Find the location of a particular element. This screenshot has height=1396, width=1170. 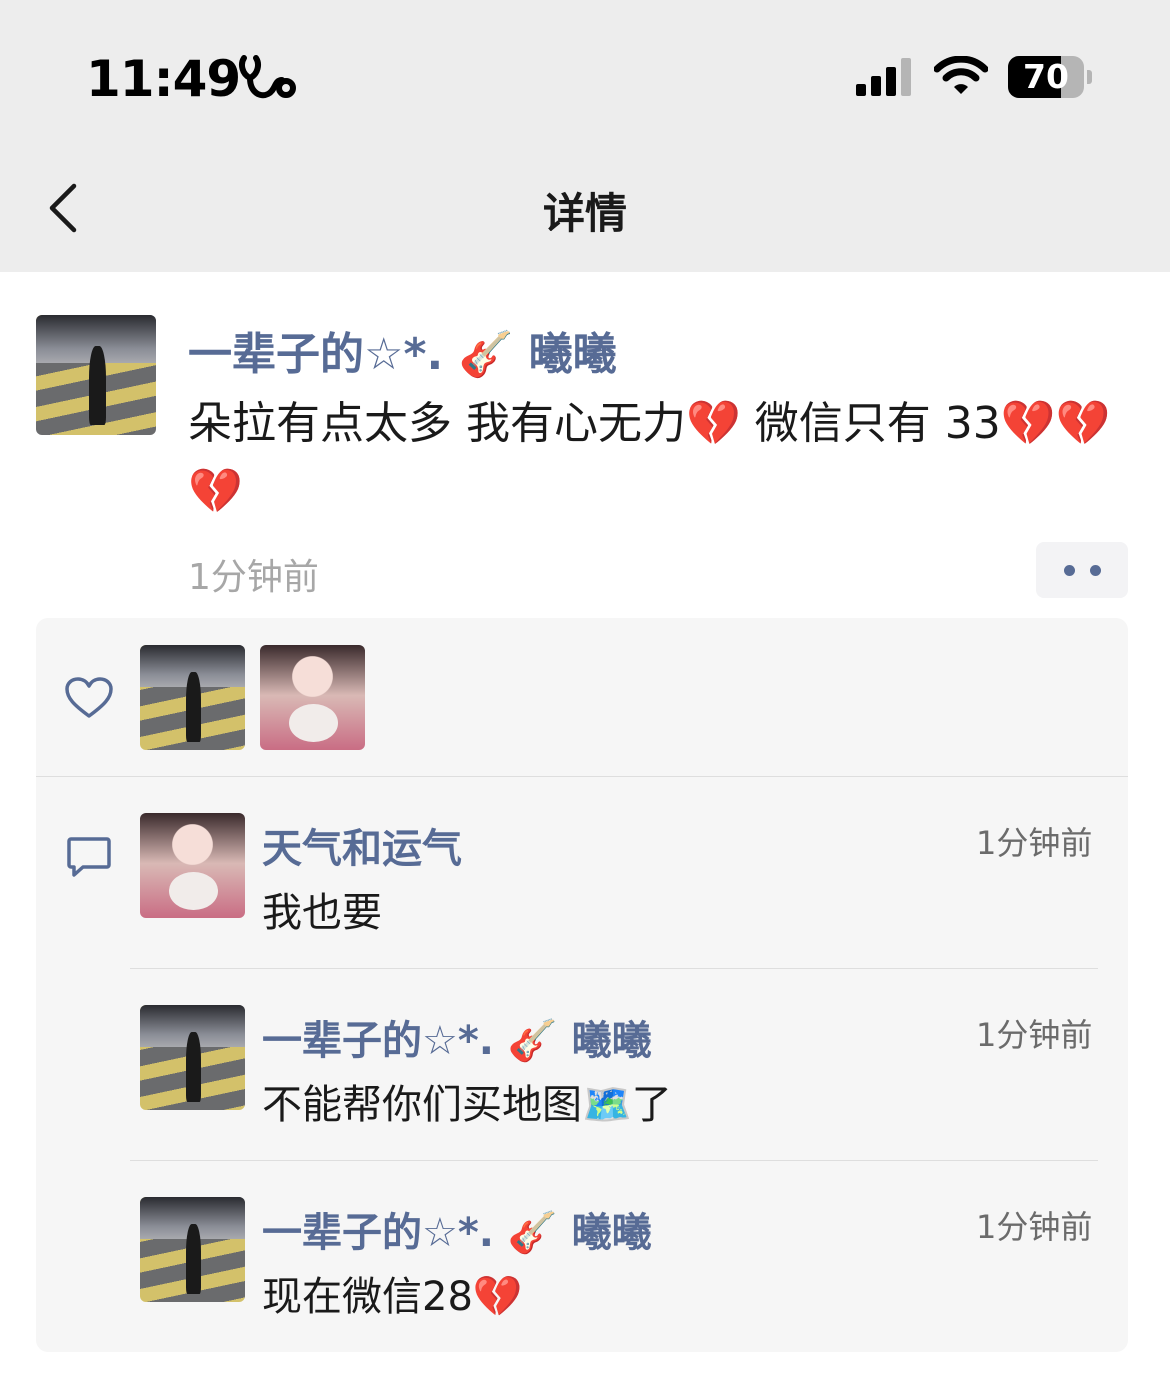

comment-author-name: 天气和运气 is located at coordinates (362, 845).